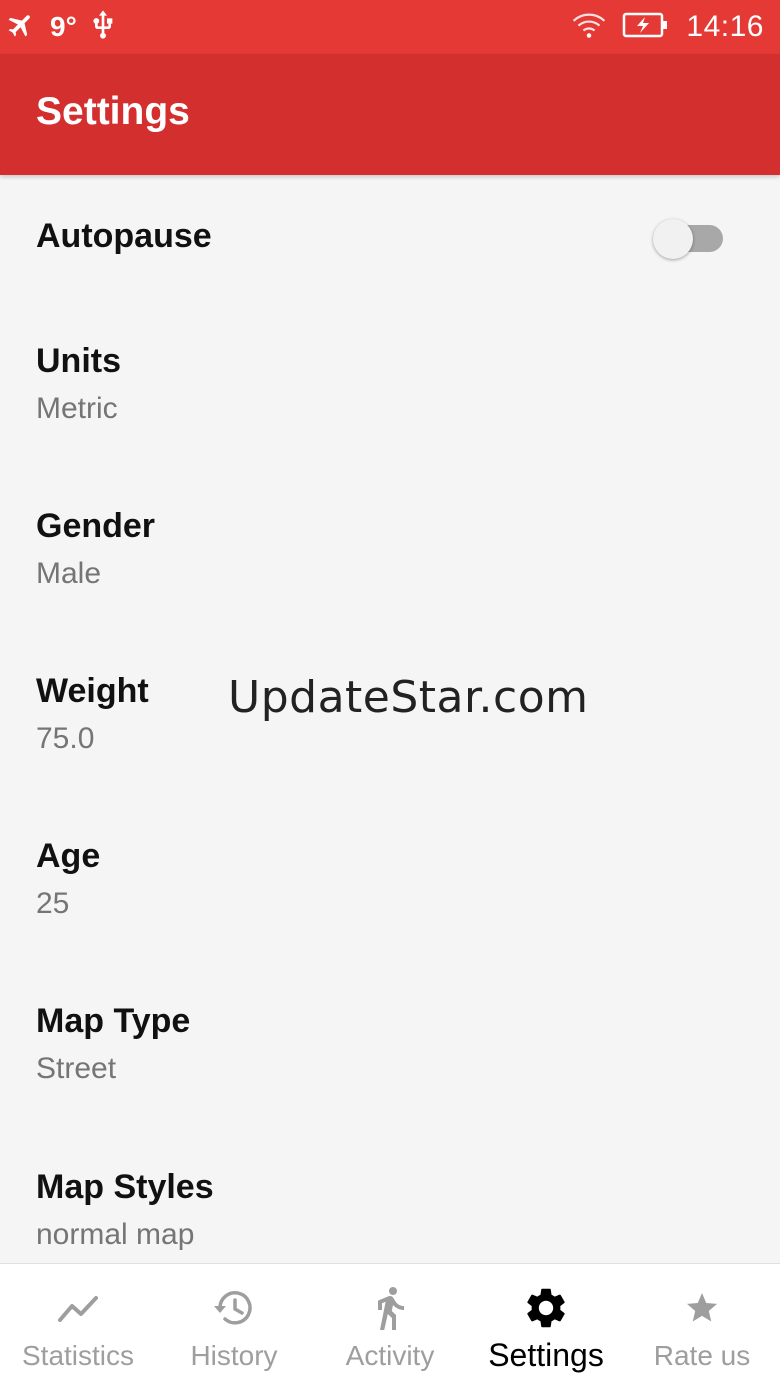  Describe the element at coordinates (546, 1308) in the screenshot. I see `gear-icon` at that location.